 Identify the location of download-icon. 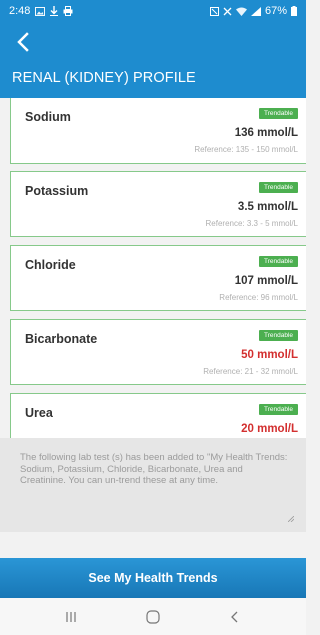
(54, 11).